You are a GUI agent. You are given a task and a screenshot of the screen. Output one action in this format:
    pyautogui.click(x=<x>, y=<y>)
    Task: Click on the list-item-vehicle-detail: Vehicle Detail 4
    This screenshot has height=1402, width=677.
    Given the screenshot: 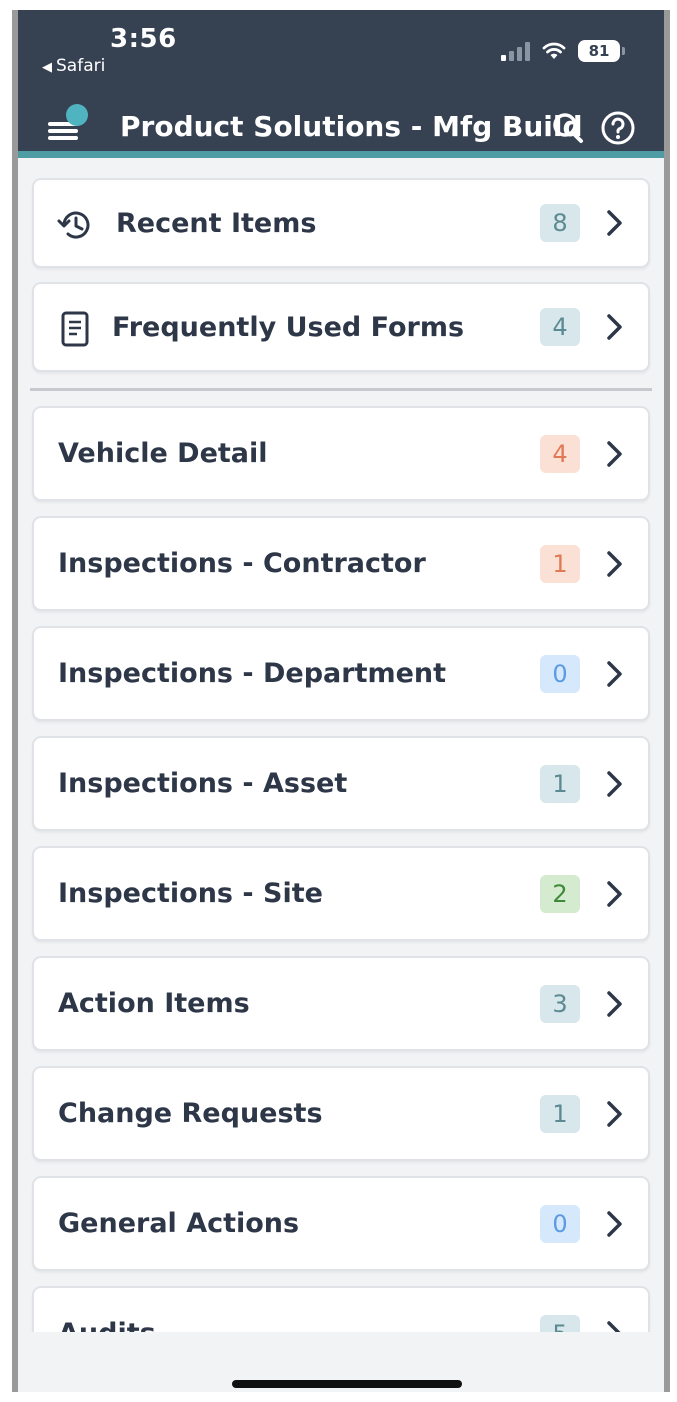 What is the action you would take?
    pyautogui.click(x=341, y=453)
    